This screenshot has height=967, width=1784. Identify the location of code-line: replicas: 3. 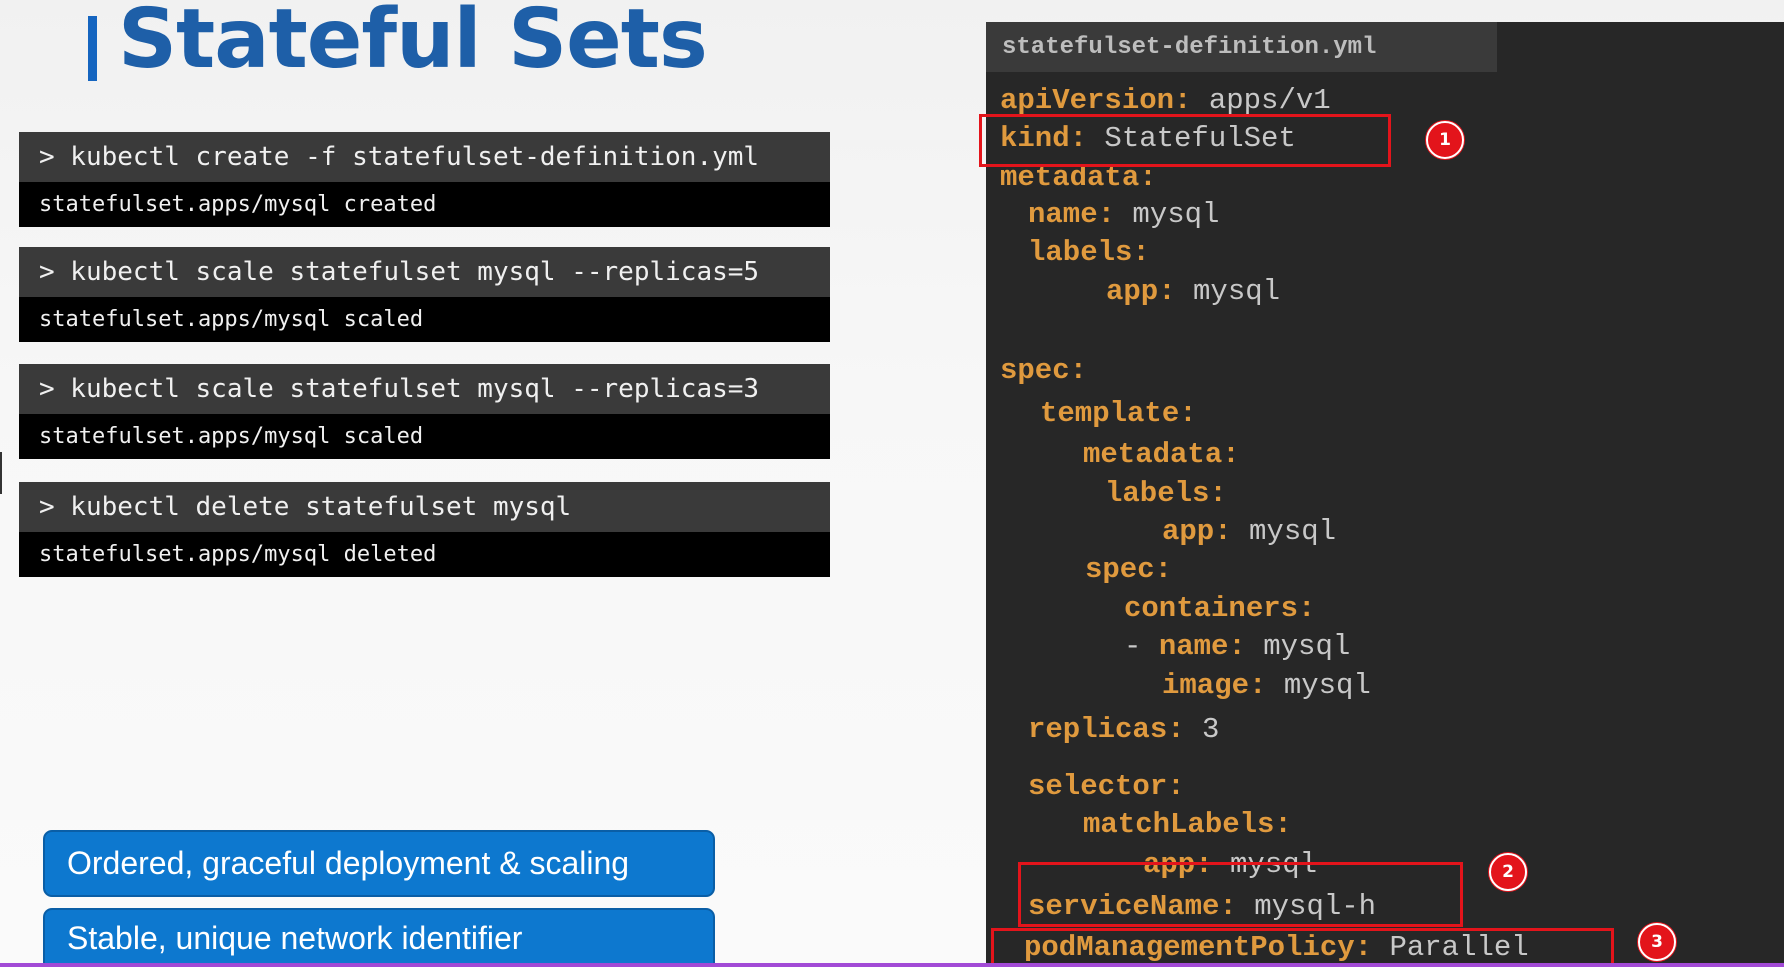
(1124, 729).